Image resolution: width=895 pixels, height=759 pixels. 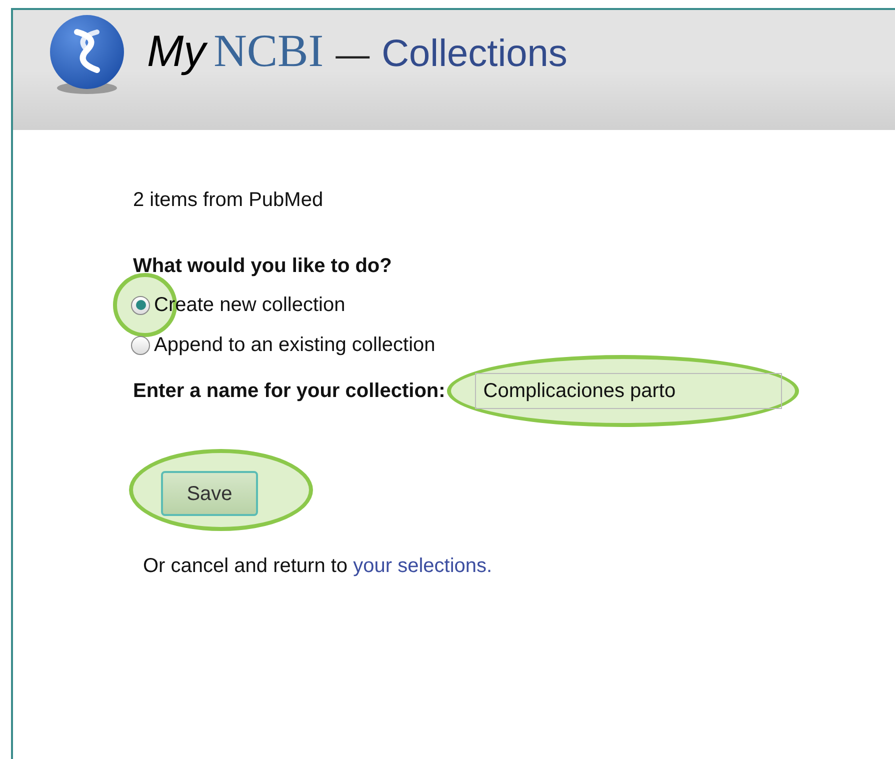 I want to click on logo-icon, so click(x=87, y=55).